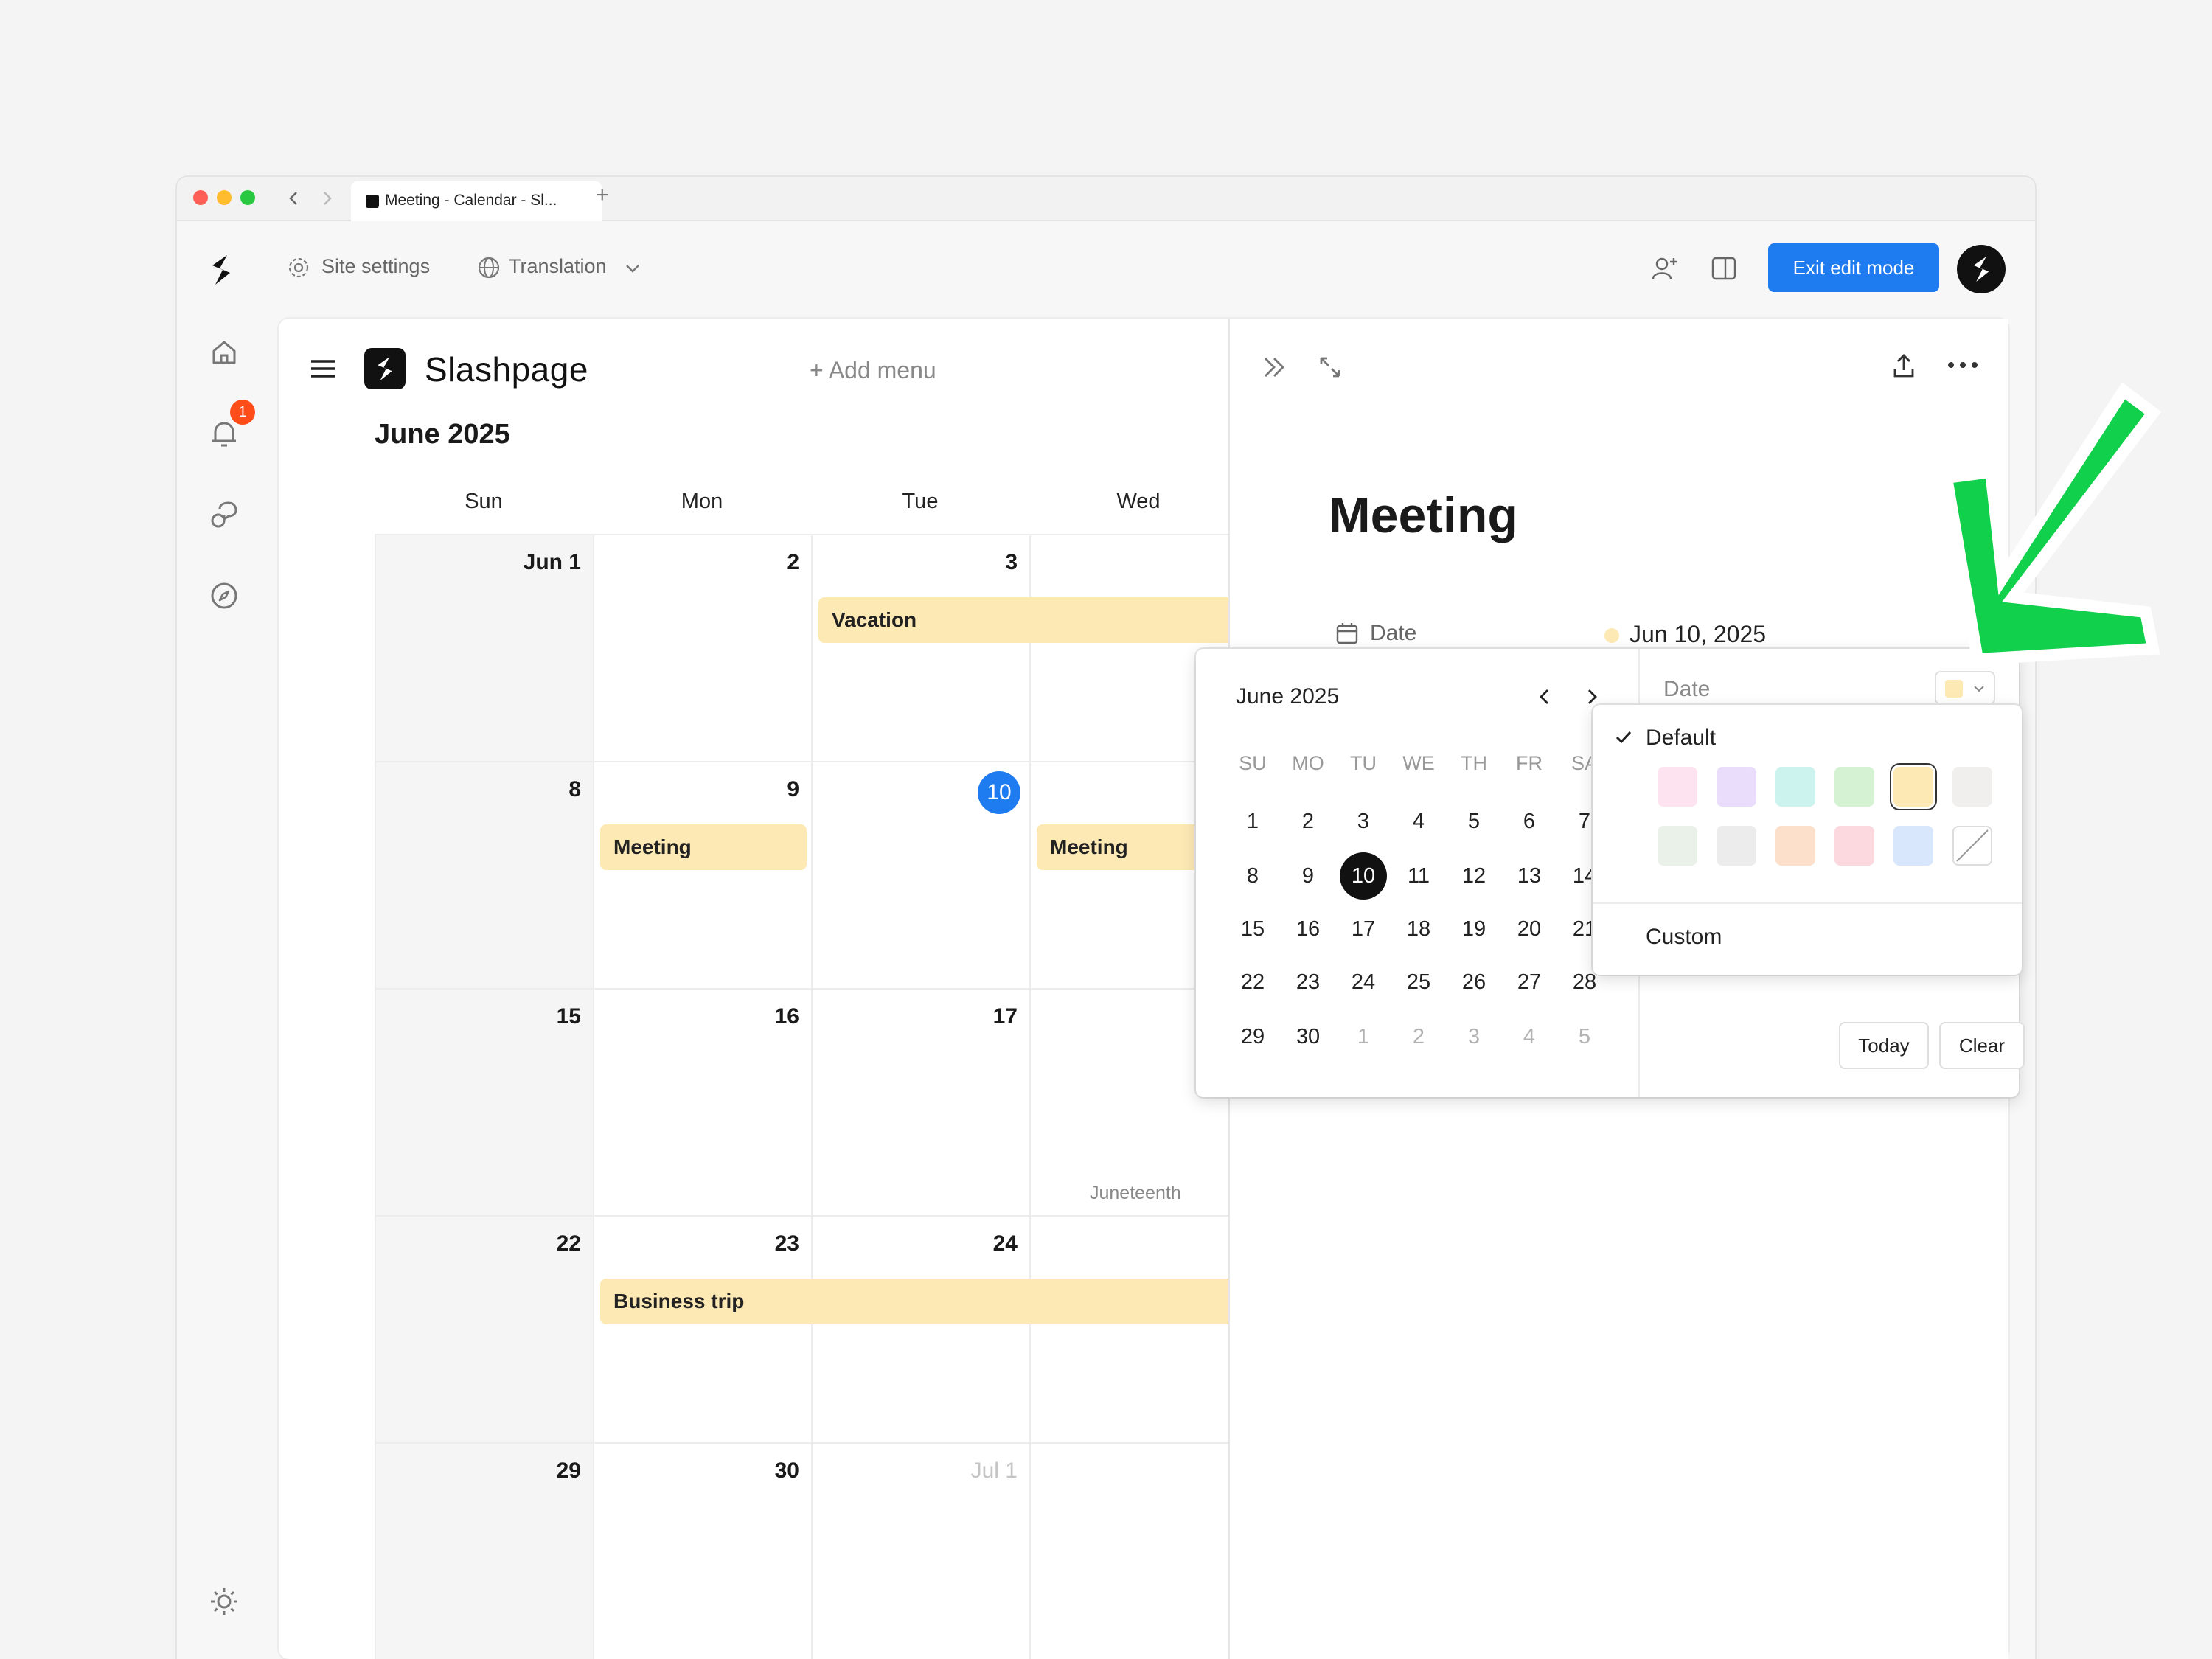 This screenshot has height=1659, width=2212. I want to click on day-cell: 29, so click(485, 1551).